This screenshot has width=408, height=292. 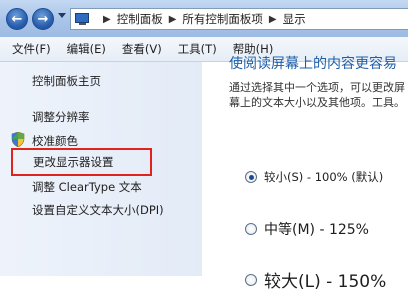 What do you see at coordinates (197, 49) in the screenshot?
I see `menu-tools: 工具(T)` at bounding box center [197, 49].